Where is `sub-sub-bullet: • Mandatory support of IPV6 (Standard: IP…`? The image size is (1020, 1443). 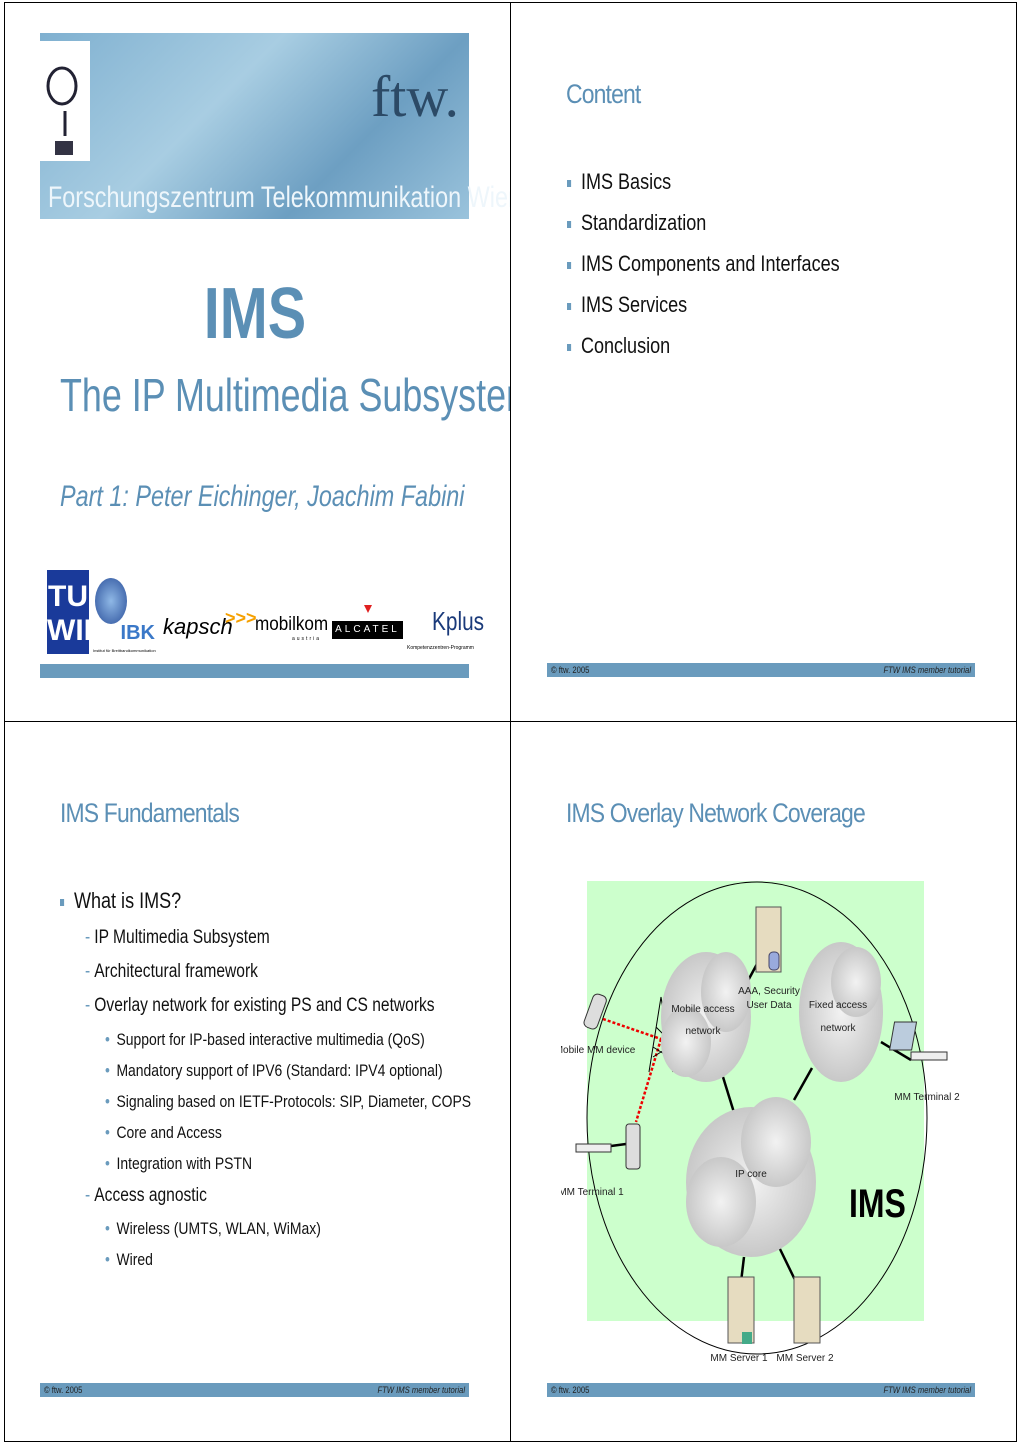
sub-sub-bullet: • Mandatory support of IPV6 (Standard: IP… is located at coordinates (274, 1070).